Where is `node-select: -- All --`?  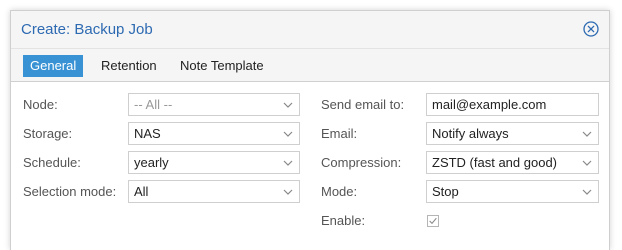 node-select: -- All -- is located at coordinates (214, 104).